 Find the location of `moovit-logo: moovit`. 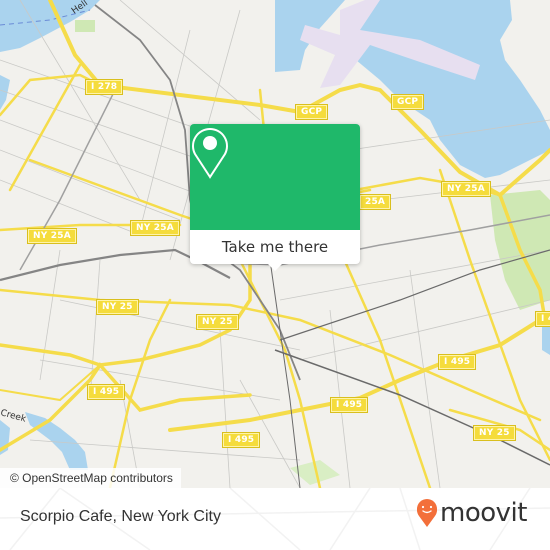

moovit-logo: moovit is located at coordinates (471, 513).